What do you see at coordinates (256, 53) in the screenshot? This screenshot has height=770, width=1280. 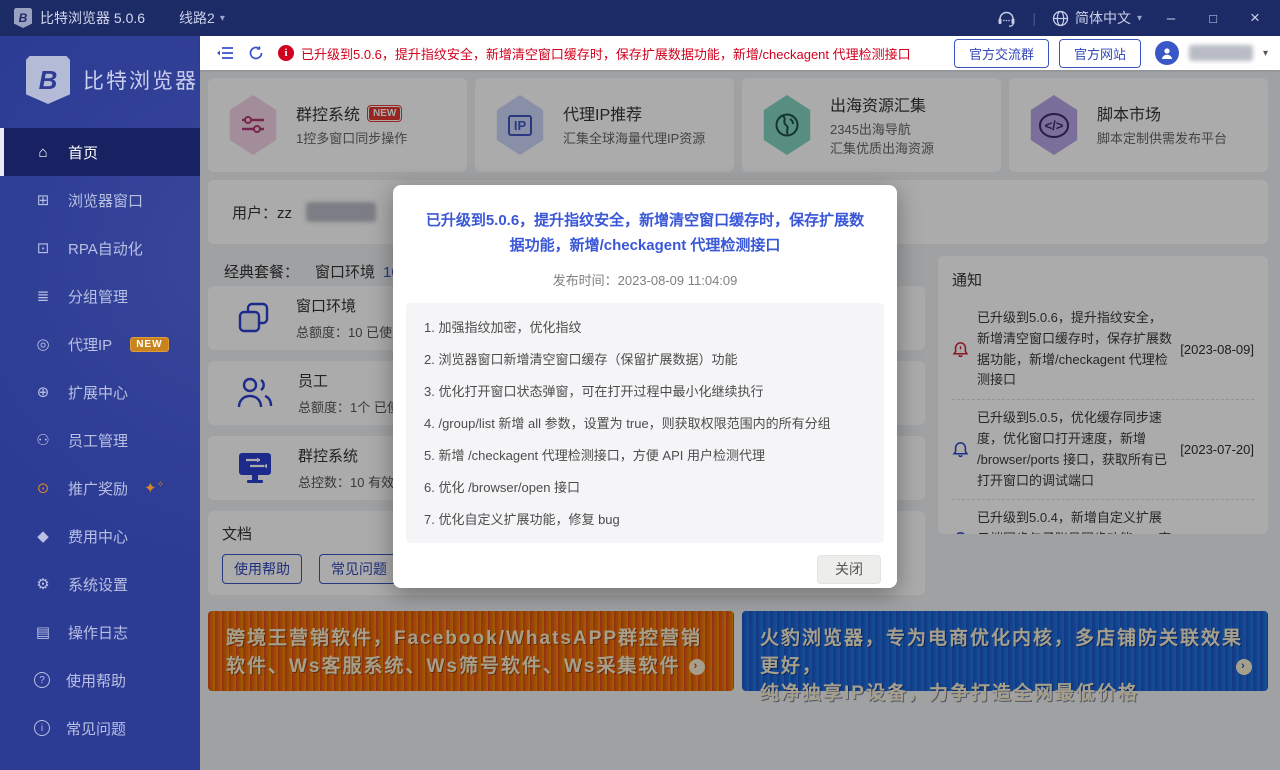 I see `refresh-icon` at bounding box center [256, 53].